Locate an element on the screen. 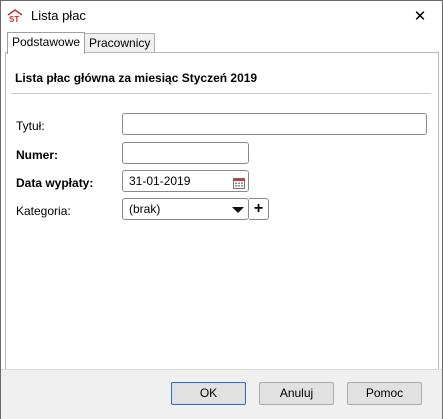 The height and width of the screenshot is (419, 443). close-button: ✕ is located at coordinates (420, 16).